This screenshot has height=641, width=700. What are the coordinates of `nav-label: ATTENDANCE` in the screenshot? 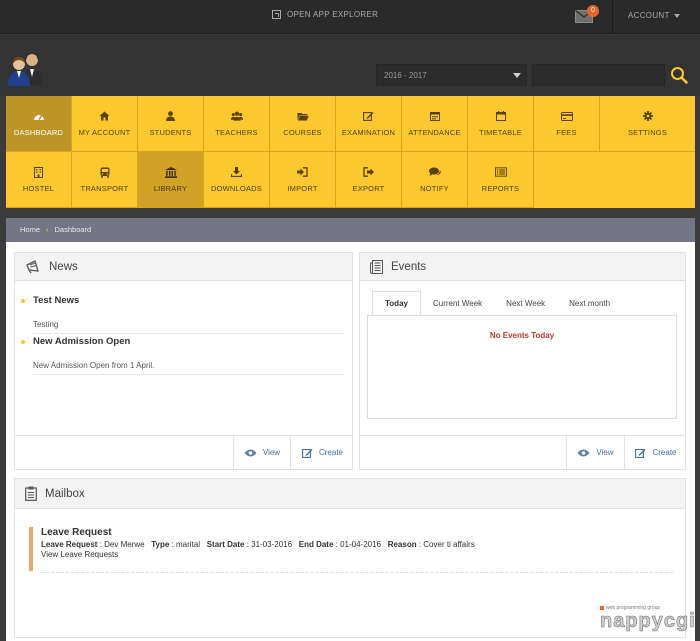 It's located at (434, 132).